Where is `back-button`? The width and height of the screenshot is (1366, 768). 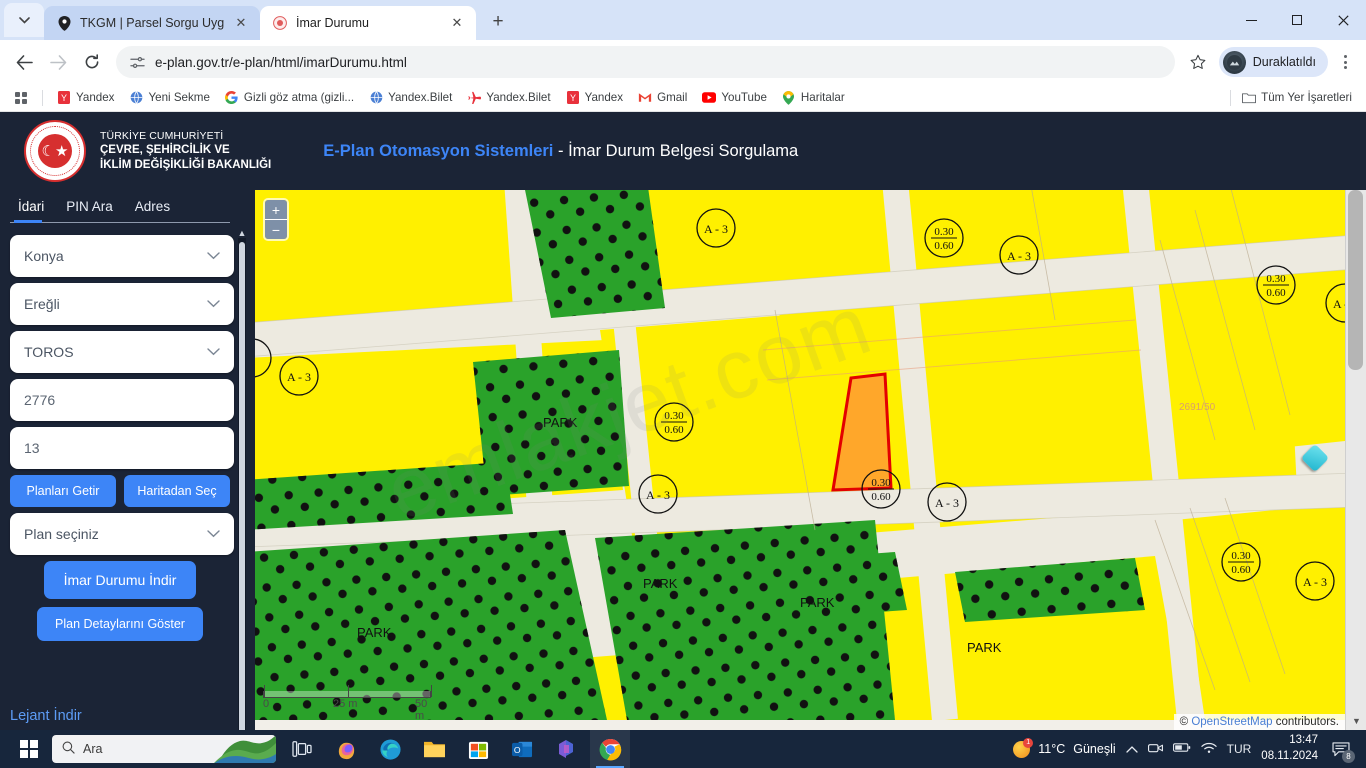 back-button is located at coordinates (24, 62).